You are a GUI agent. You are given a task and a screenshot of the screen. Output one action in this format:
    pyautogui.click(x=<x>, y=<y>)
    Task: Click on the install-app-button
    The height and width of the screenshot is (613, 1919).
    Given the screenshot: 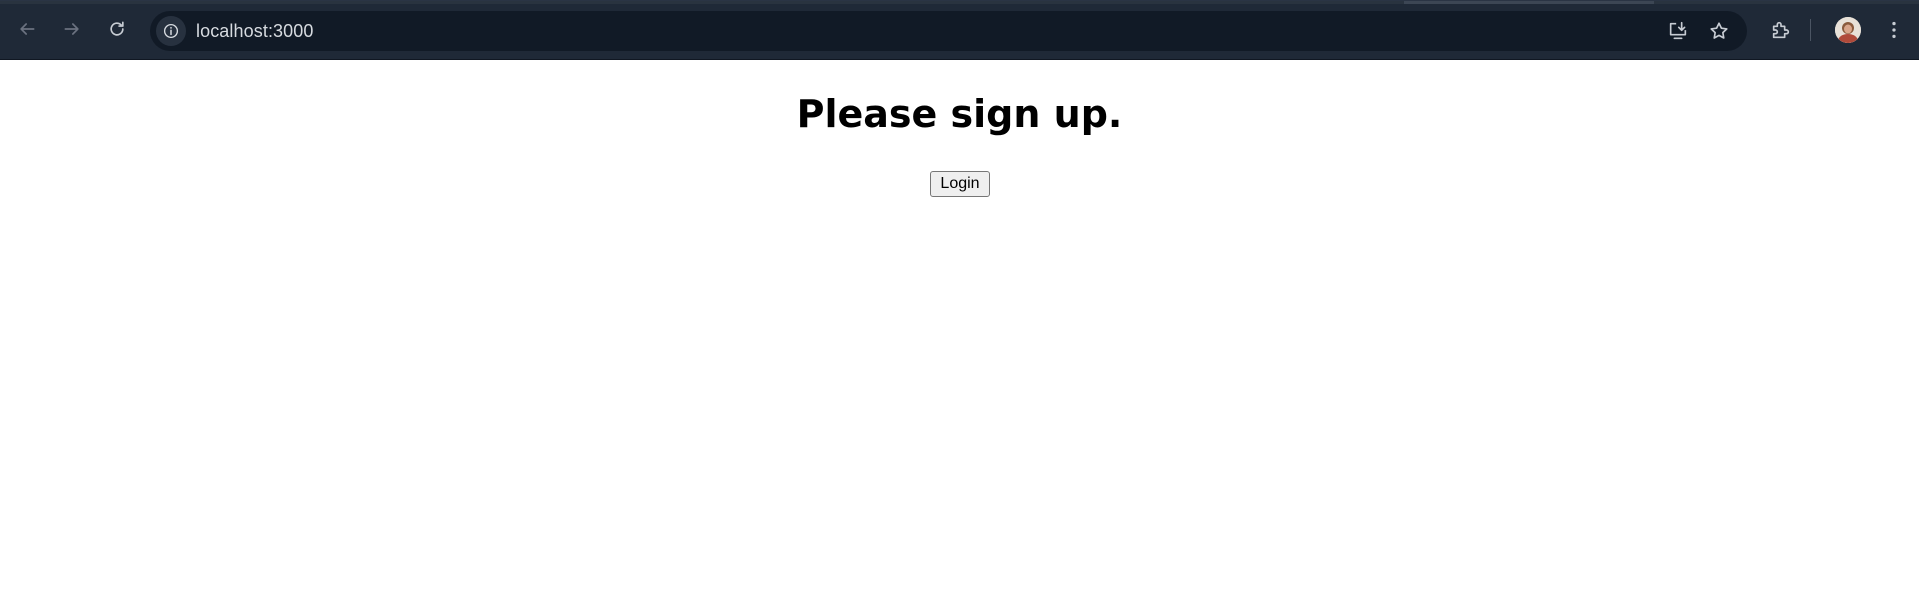 What is the action you would take?
    pyautogui.click(x=1678, y=31)
    